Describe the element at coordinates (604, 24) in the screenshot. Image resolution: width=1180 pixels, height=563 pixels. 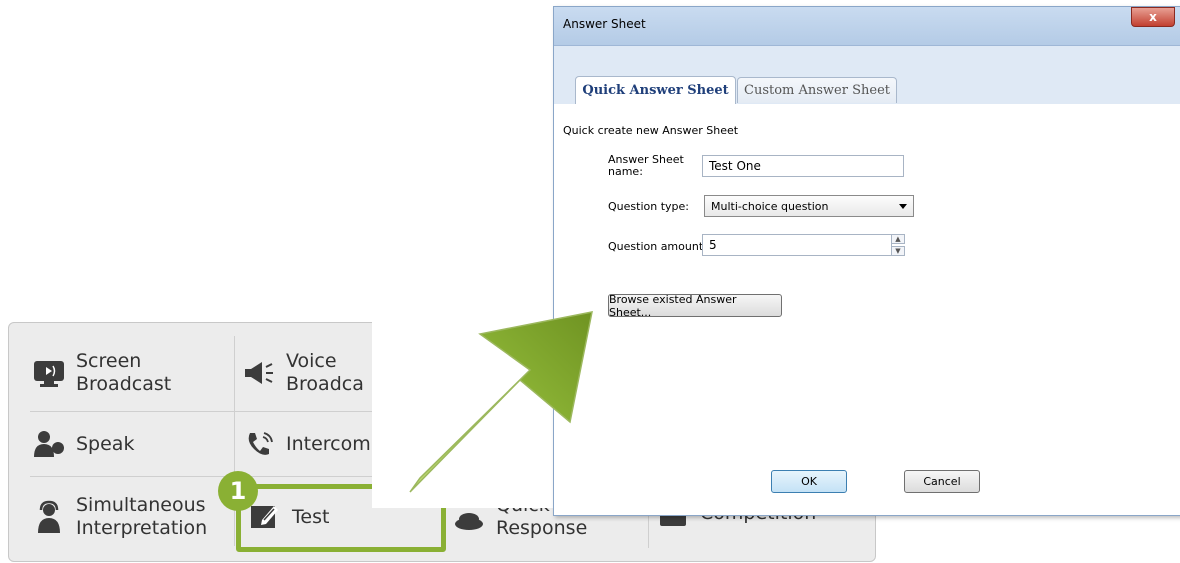
I see `dialog-title: Answer Sheet` at that location.